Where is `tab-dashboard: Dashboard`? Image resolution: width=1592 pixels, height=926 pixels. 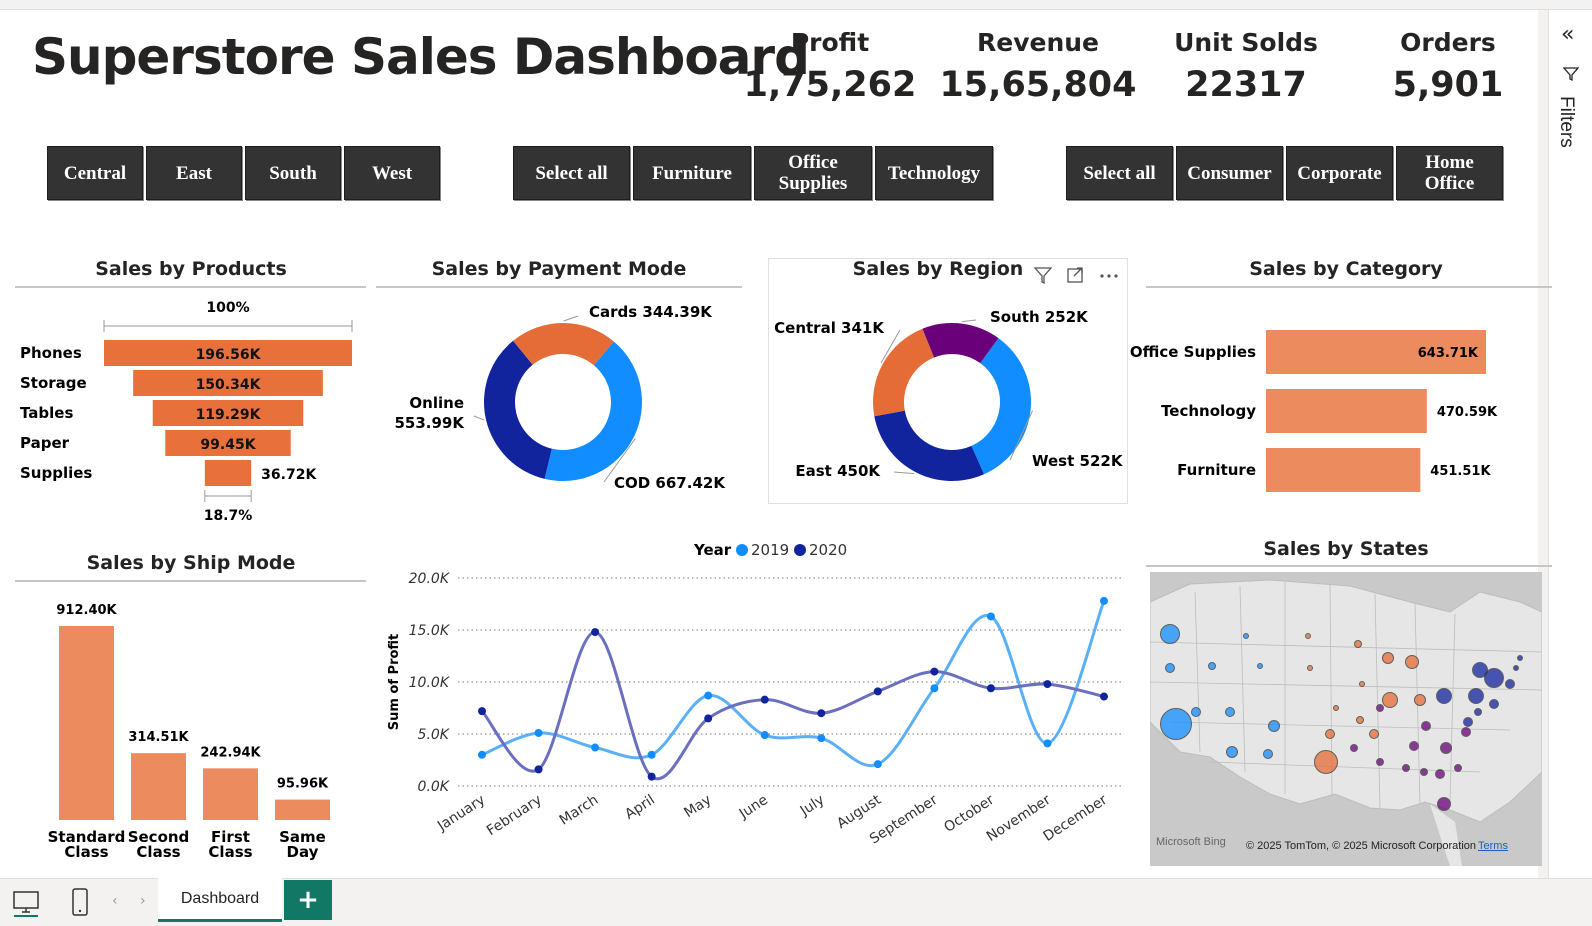 tab-dashboard: Dashboard is located at coordinates (220, 900).